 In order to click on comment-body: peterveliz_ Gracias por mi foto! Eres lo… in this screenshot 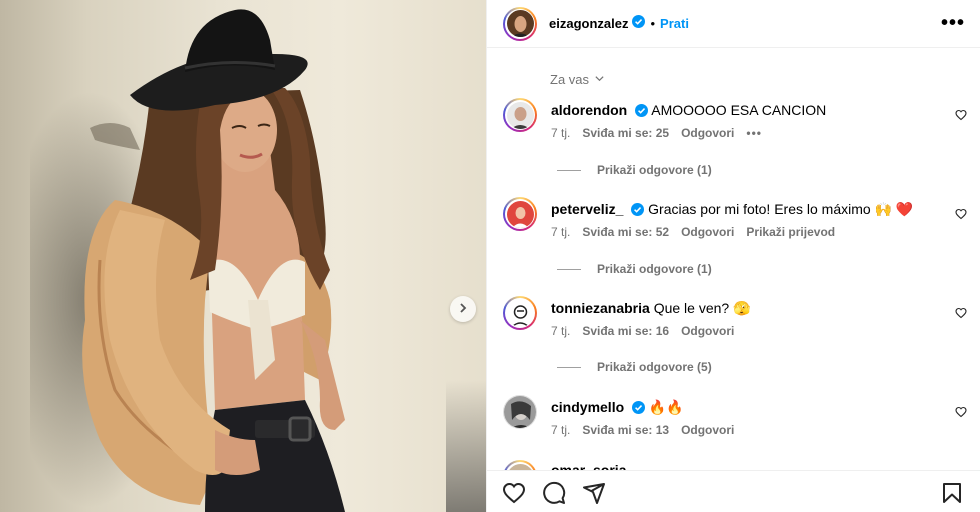, I will do `click(741, 210)`.